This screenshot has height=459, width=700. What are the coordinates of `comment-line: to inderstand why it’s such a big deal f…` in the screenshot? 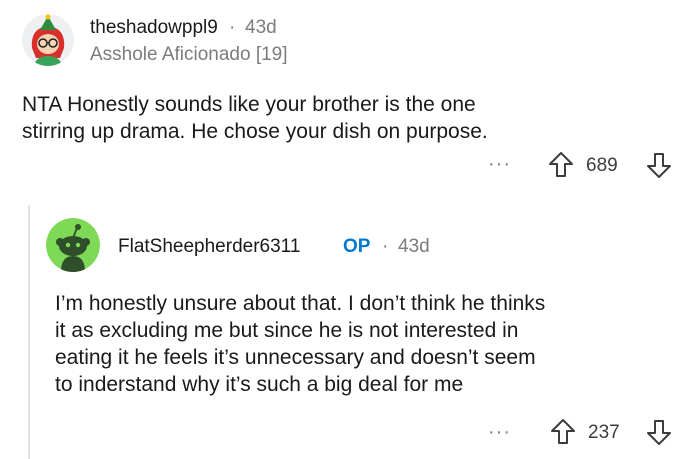 It's located at (259, 384).